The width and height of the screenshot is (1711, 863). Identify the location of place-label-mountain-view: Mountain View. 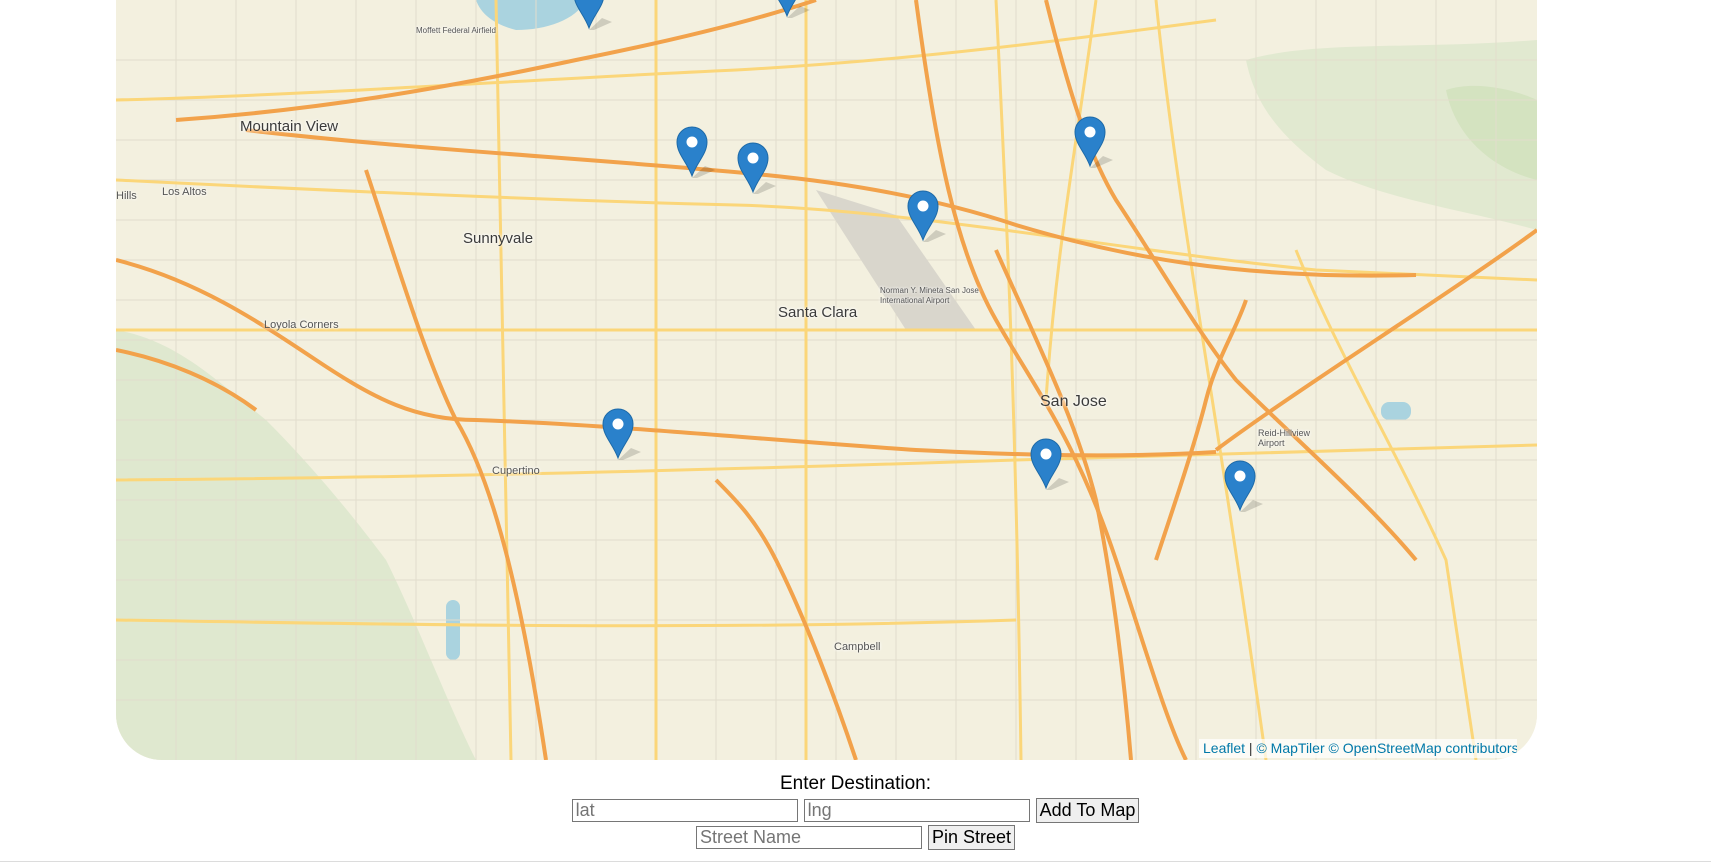
(289, 126).